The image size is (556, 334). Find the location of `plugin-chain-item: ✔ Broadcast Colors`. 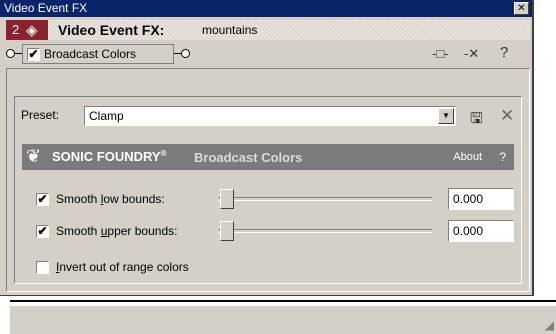

plugin-chain-item: ✔ Broadcast Colors is located at coordinates (98, 54).